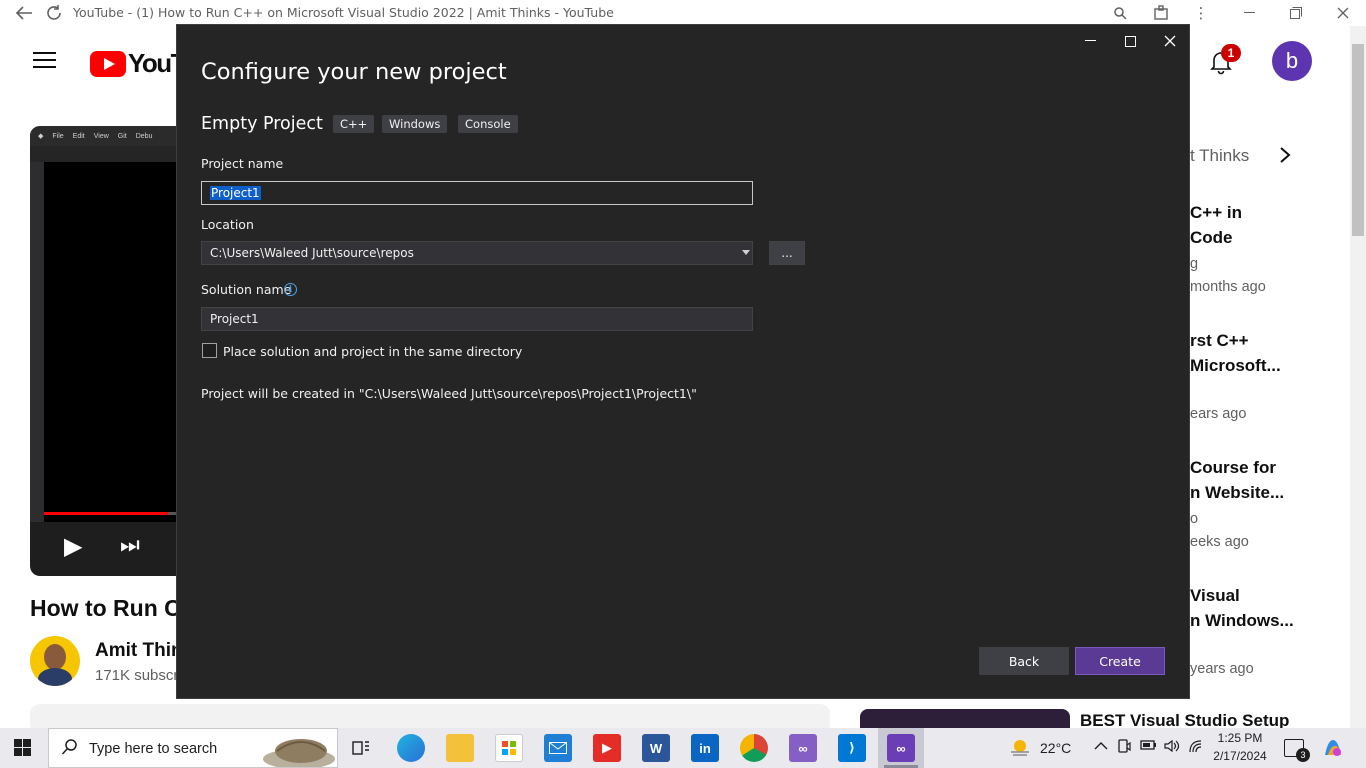 The width and height of the screenshot is (1366, 768). I want to click on solution-name-input: Project1, so click(477, 319).